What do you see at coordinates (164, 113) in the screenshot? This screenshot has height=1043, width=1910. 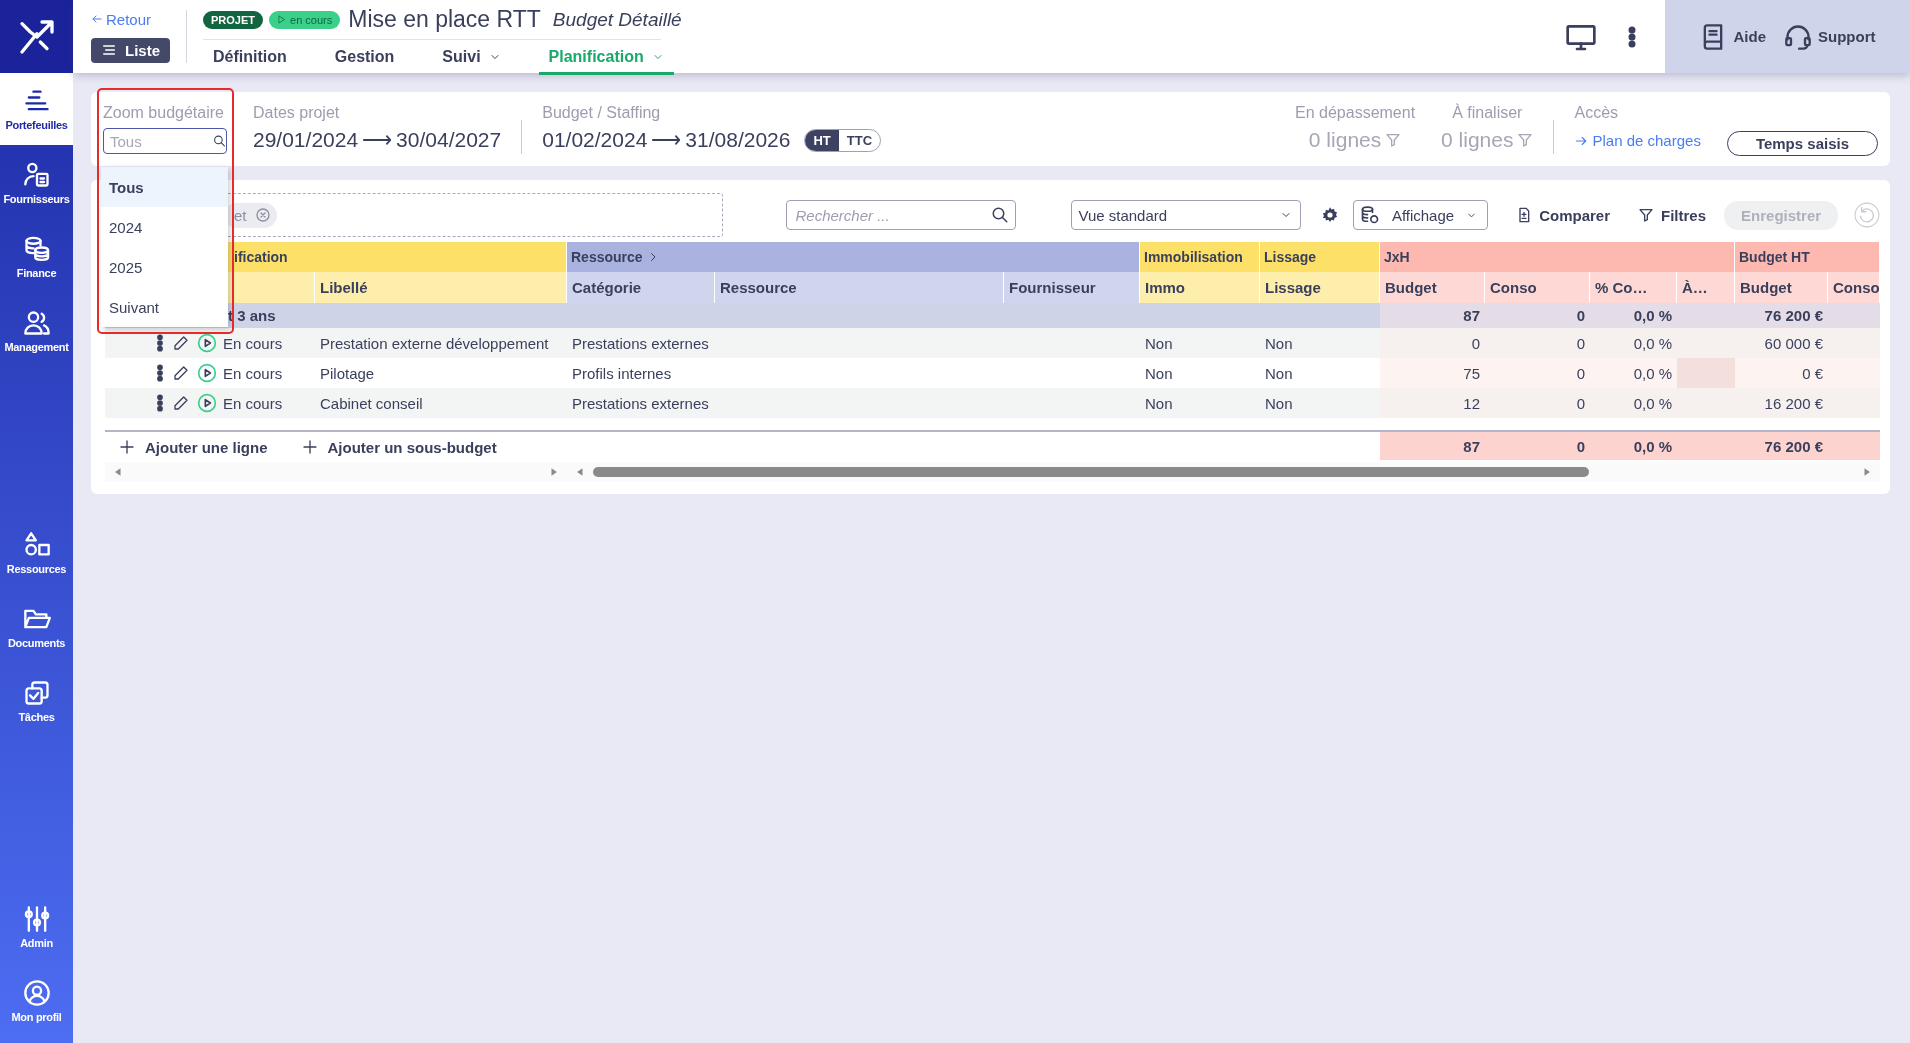 I see `field-label: Zoom budgétaire` at bounding box center [164, 113].